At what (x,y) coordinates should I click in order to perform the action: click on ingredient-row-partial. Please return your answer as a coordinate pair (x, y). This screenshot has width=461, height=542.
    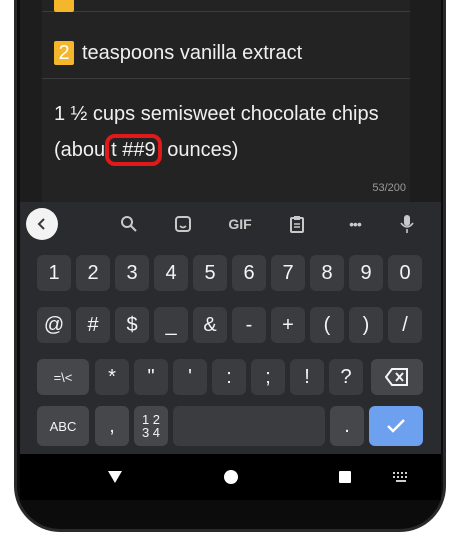
    Looking at the image, I should click on (226, 6).